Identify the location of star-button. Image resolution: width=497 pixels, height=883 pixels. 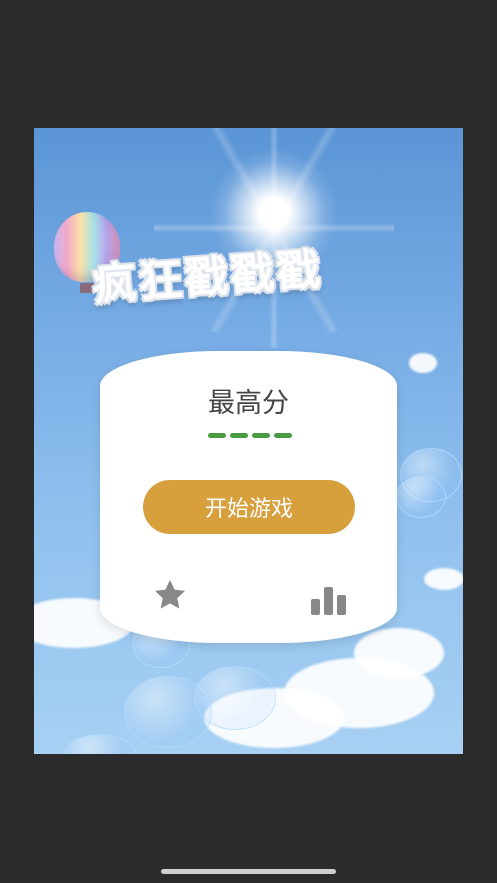
(170, 595).